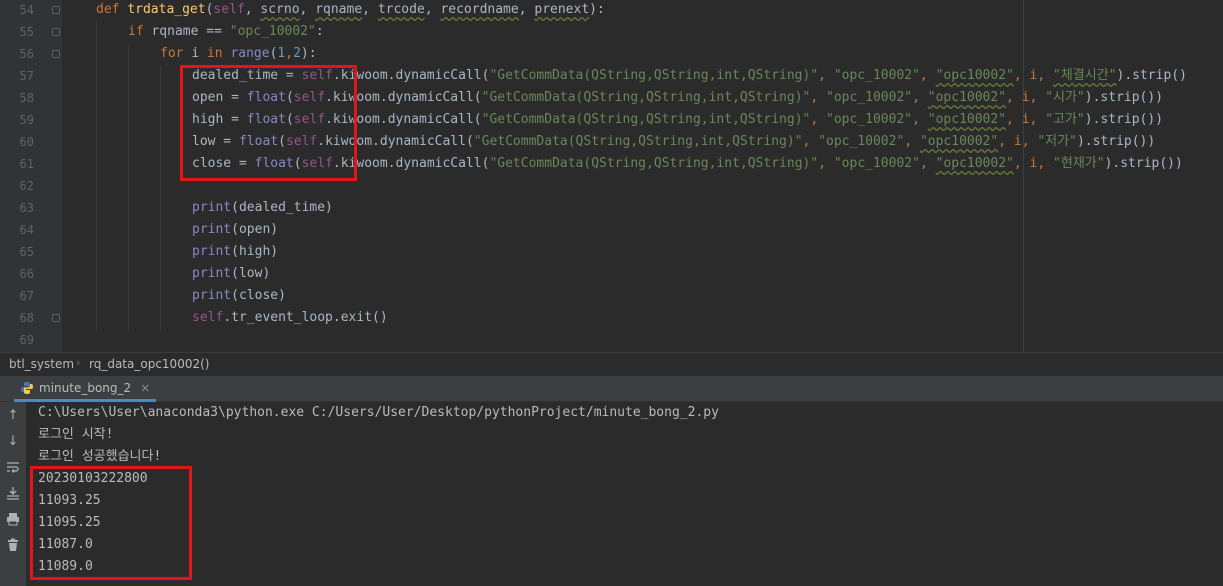 The height and width of the screenshot is (586, 1223). I want to click on soft-wrap-icon, so click(13, 468).